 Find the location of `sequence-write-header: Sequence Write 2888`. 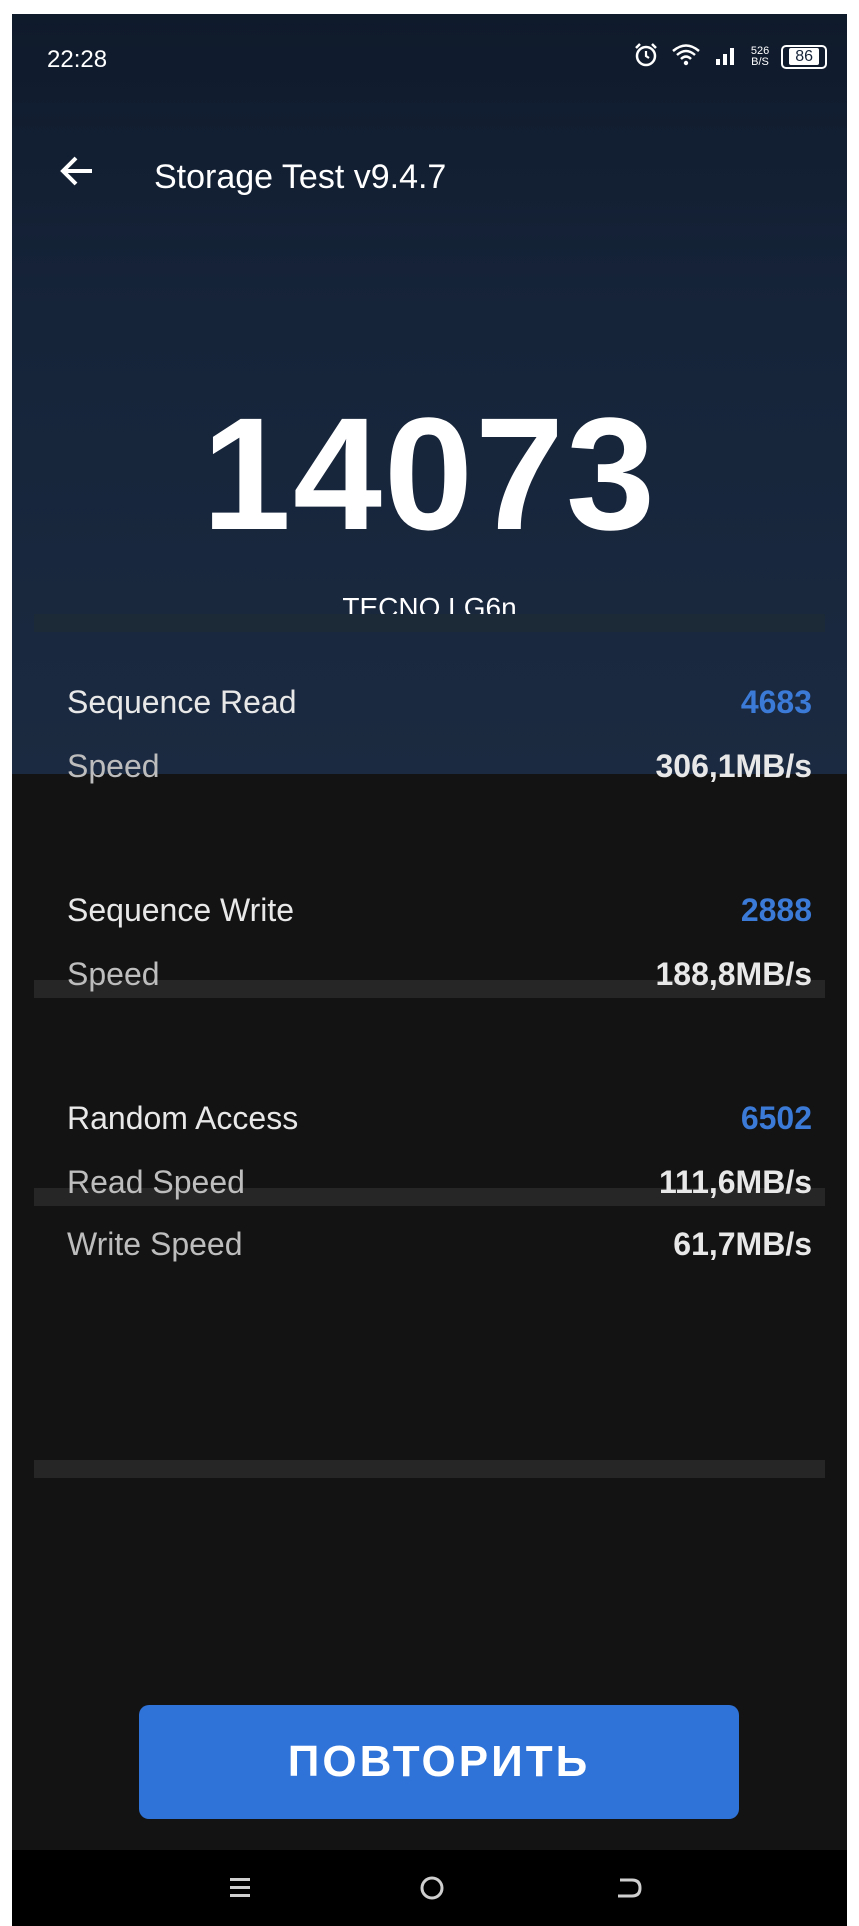

sequence-write-header: Sequence Write 2888 is located at coordinates (439, 914).